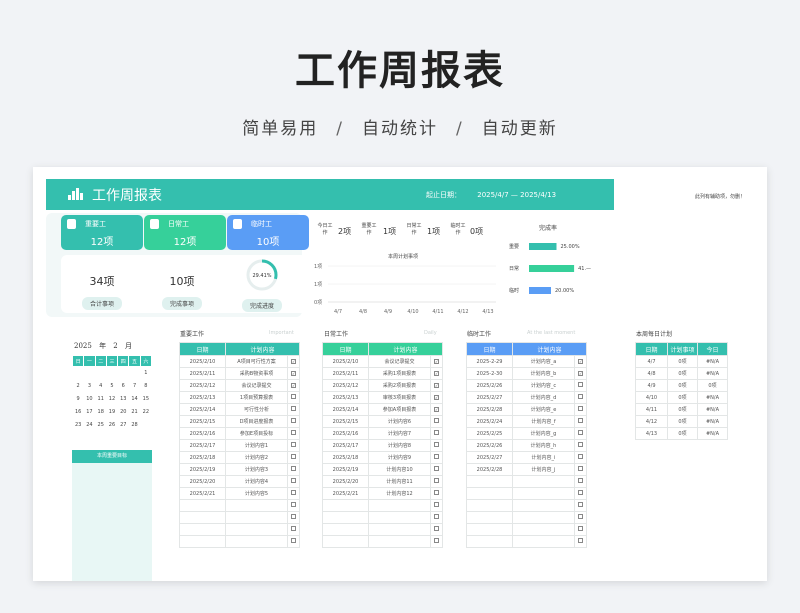 The height and width of the screenshot is (613, 800). What do you see at coordinates (383, 517) in the screenshot?
I see `table-row` at bounding box center [383, 517].